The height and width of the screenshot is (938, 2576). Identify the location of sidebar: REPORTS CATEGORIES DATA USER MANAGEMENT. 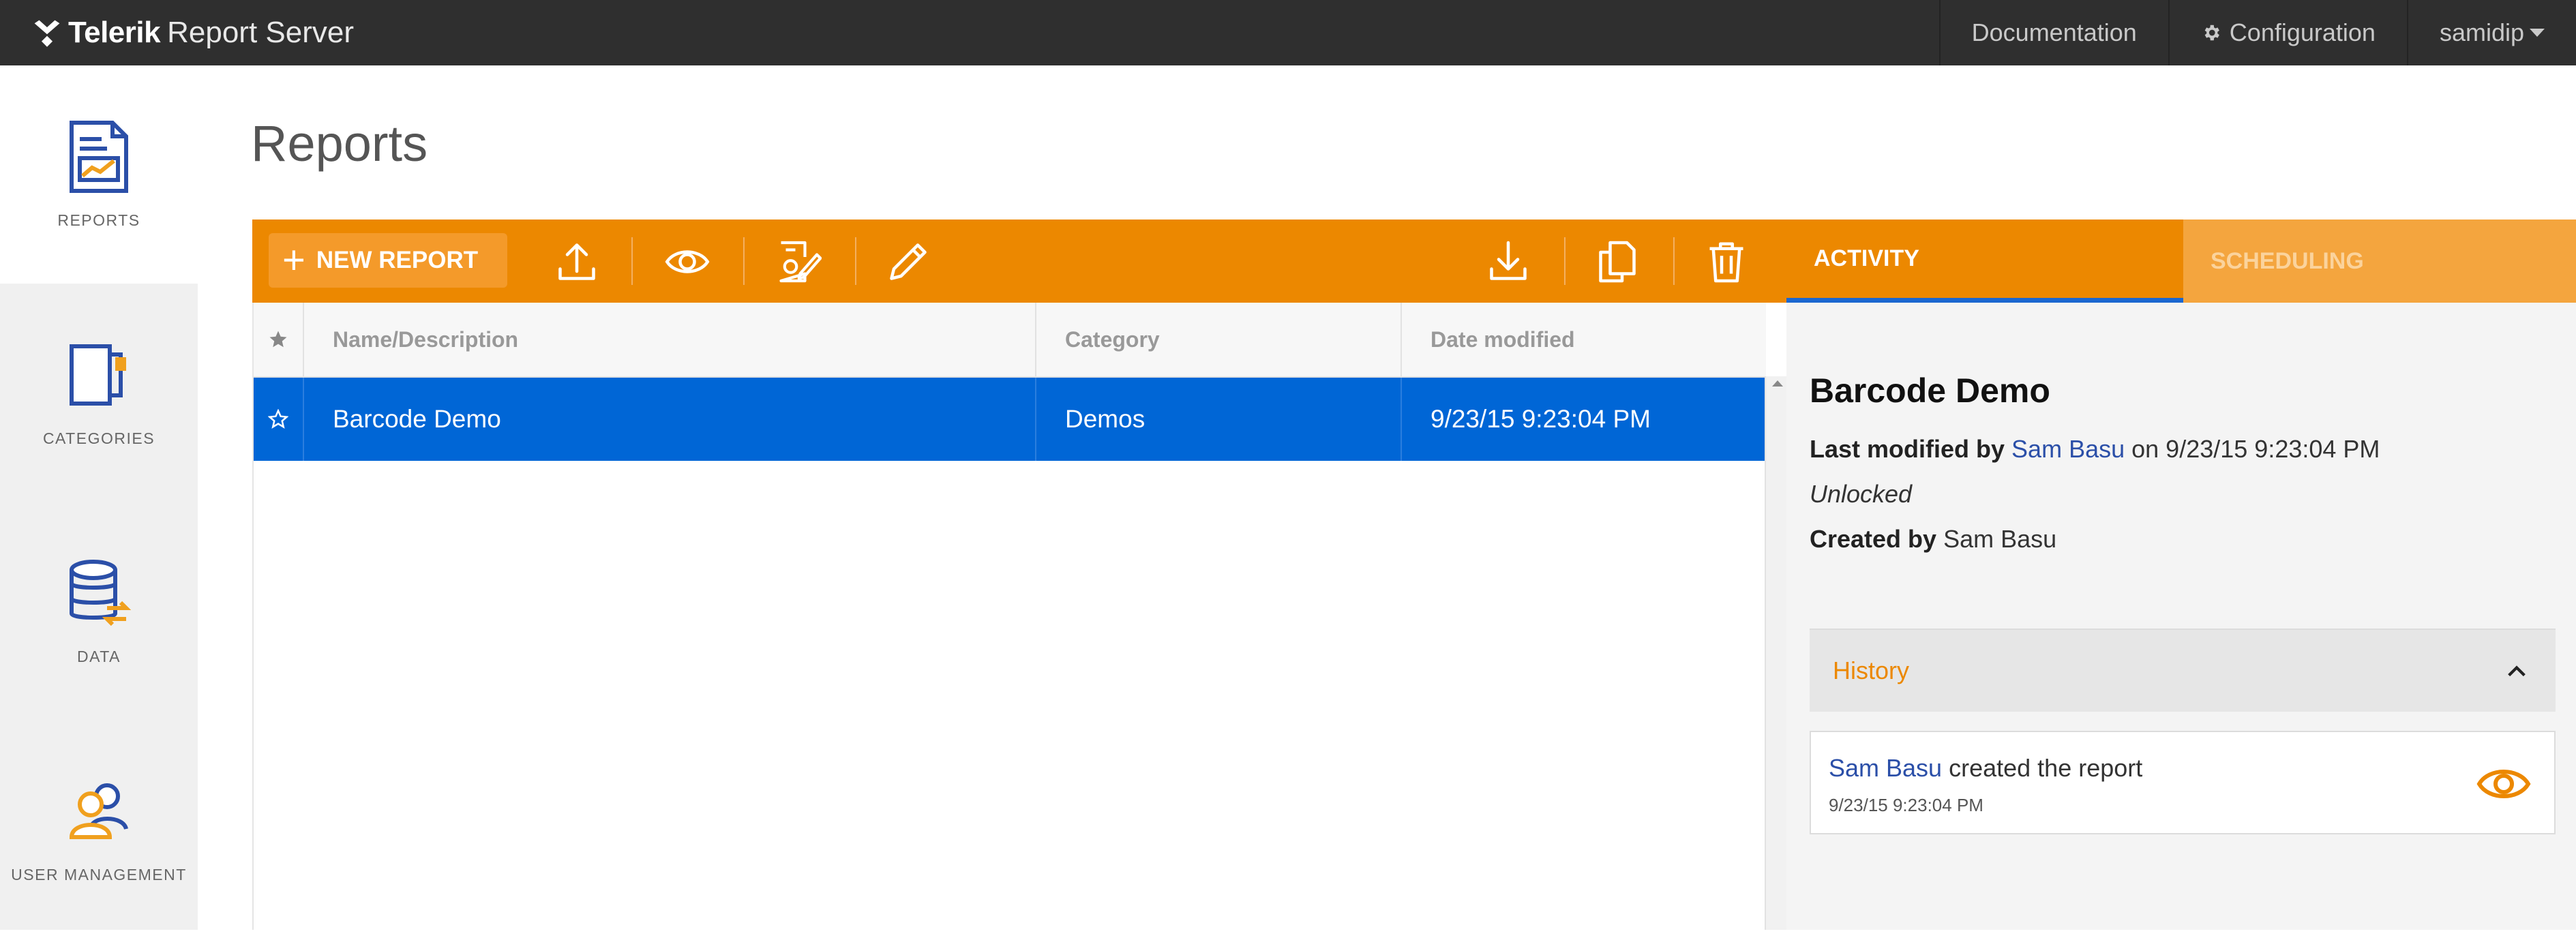
(99, 497).